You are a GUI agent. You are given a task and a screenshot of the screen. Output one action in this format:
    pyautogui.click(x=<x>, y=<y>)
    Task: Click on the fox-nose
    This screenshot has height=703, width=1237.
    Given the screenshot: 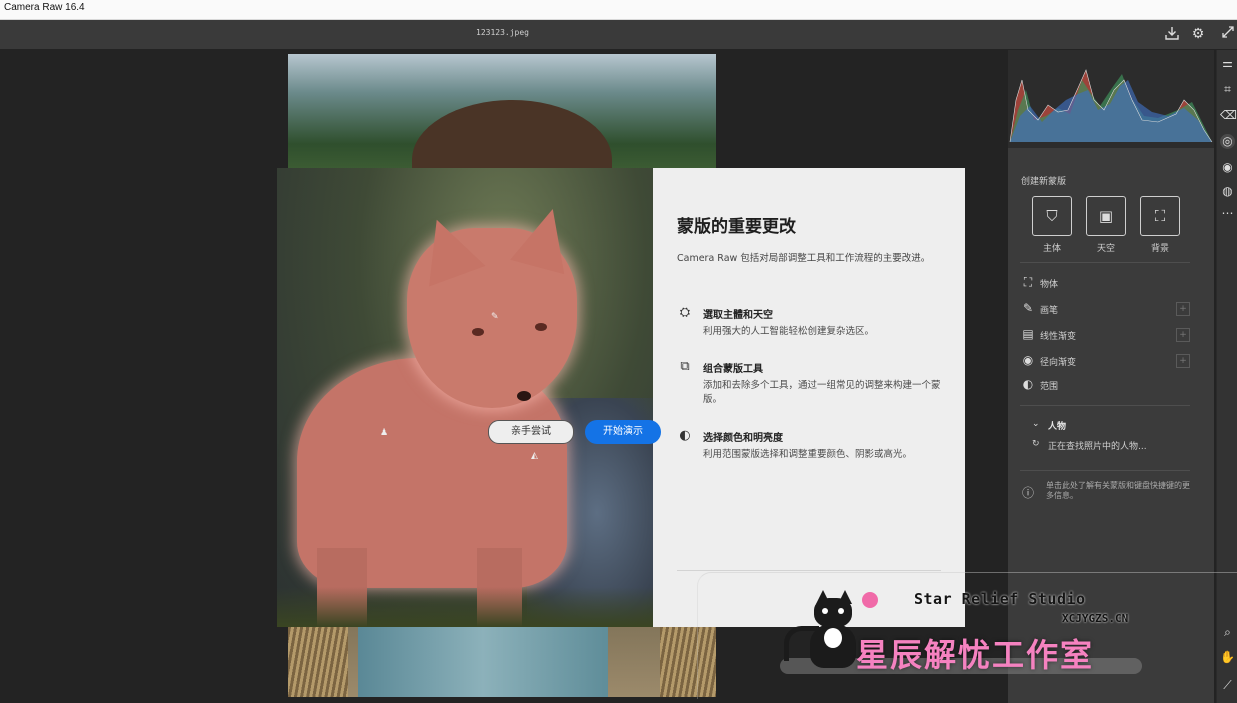 What is the action you would take?
    pyautogui.click(x=524, y=396)
    